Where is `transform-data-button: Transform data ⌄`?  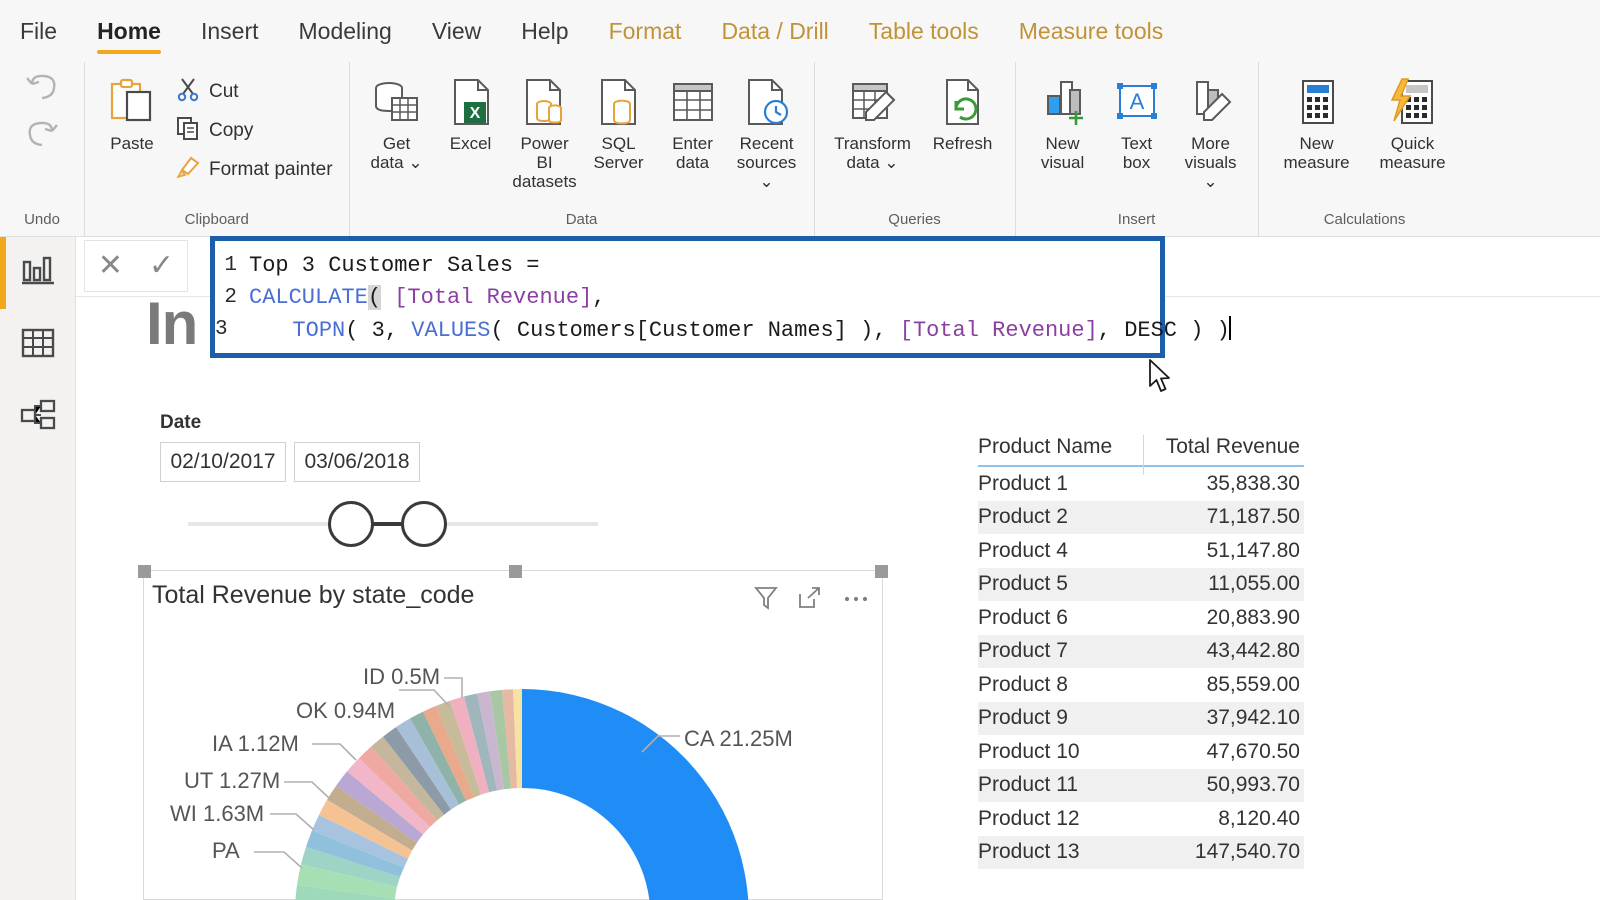 transform-data-button: Transform data ⌄ is located at coordinates (873, 123).